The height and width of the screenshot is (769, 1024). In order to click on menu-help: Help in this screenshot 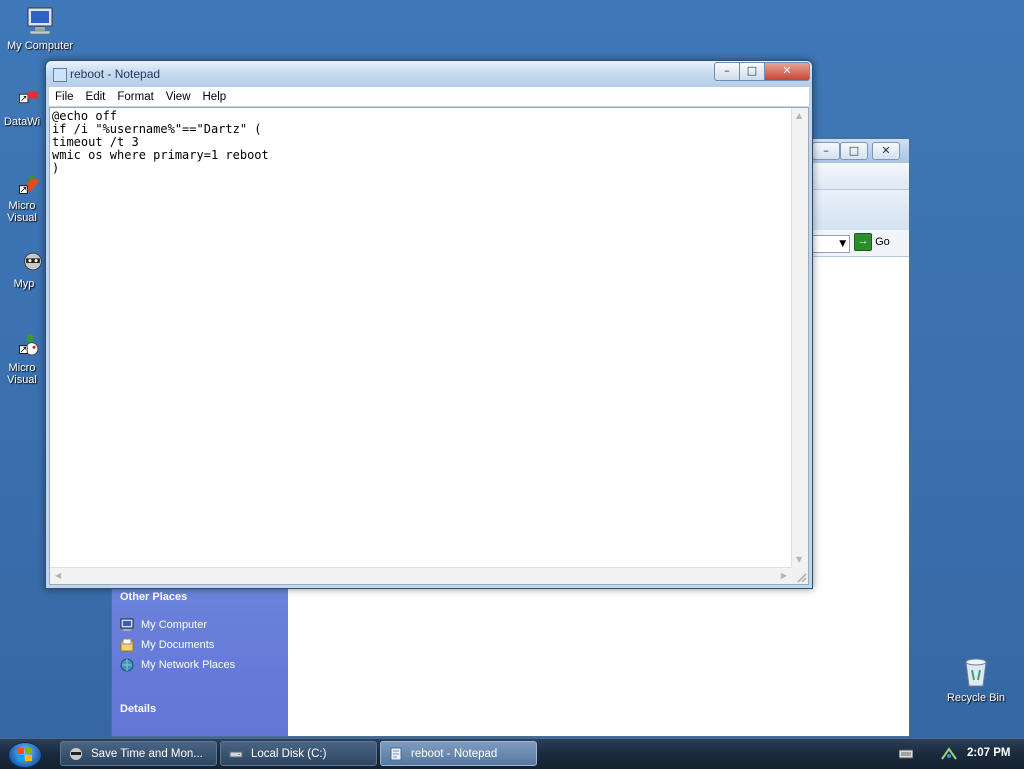, I will do `click(215, 97)`.